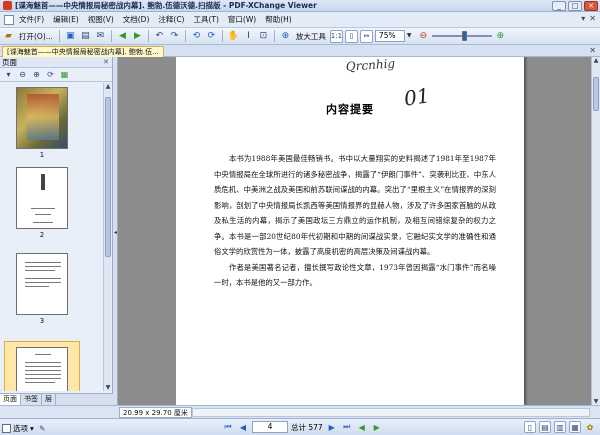  What do you see at coordinates (595, 231) in the screenshot?
I see `viewer-vertical-scrollbar: ▲ ▼` at bounding box center [595, 231].